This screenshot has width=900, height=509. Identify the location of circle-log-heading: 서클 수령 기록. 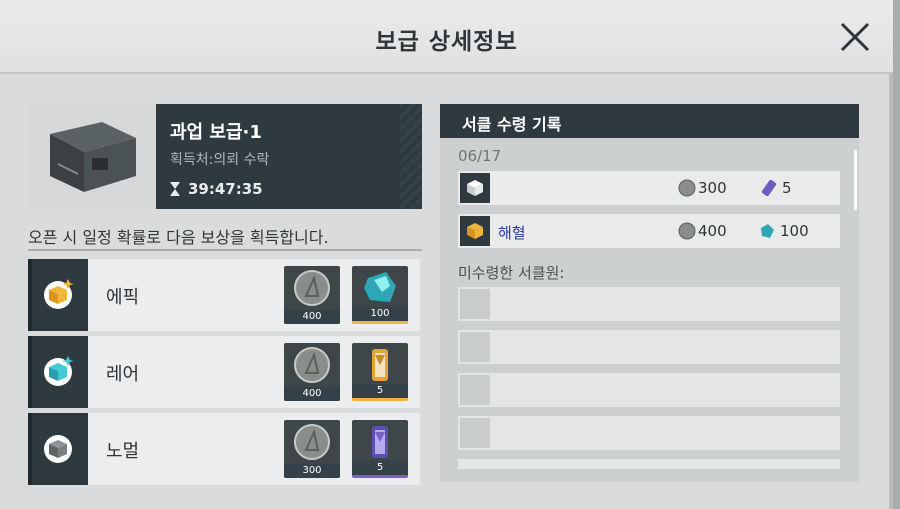
(649, 121).